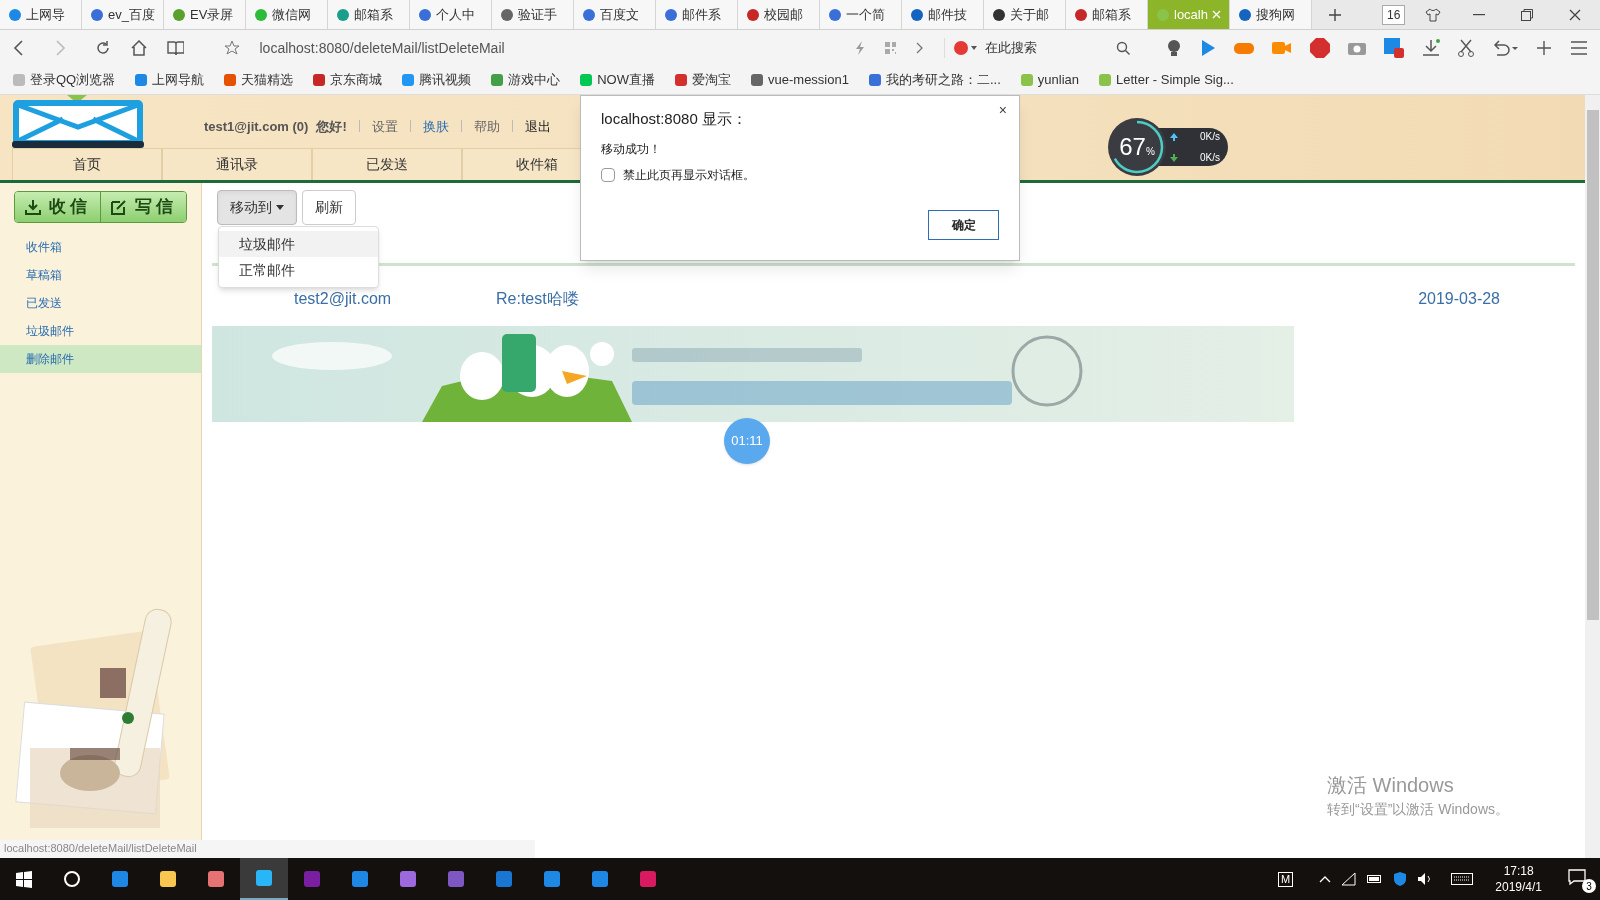 The image size is (1600, 900). I want to click on bookmark: 登录QQ浏览器, so click(64, 80).